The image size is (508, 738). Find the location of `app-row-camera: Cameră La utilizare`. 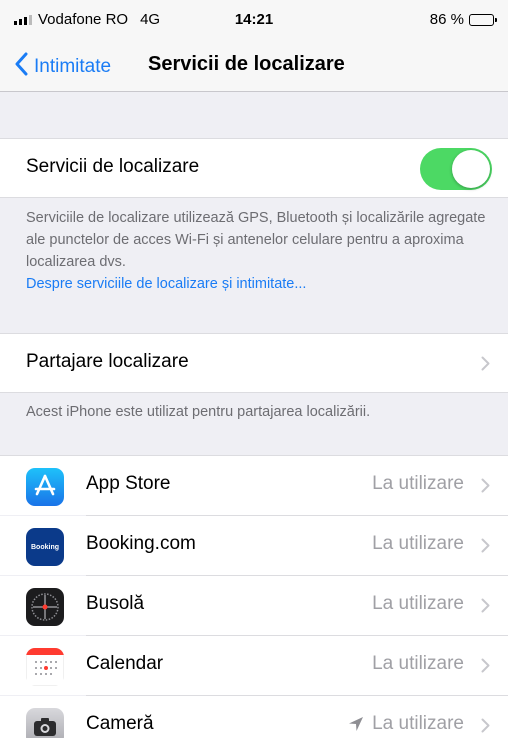

app-row-camera: Cameră La utilizare is located at coordinates (254, 717).